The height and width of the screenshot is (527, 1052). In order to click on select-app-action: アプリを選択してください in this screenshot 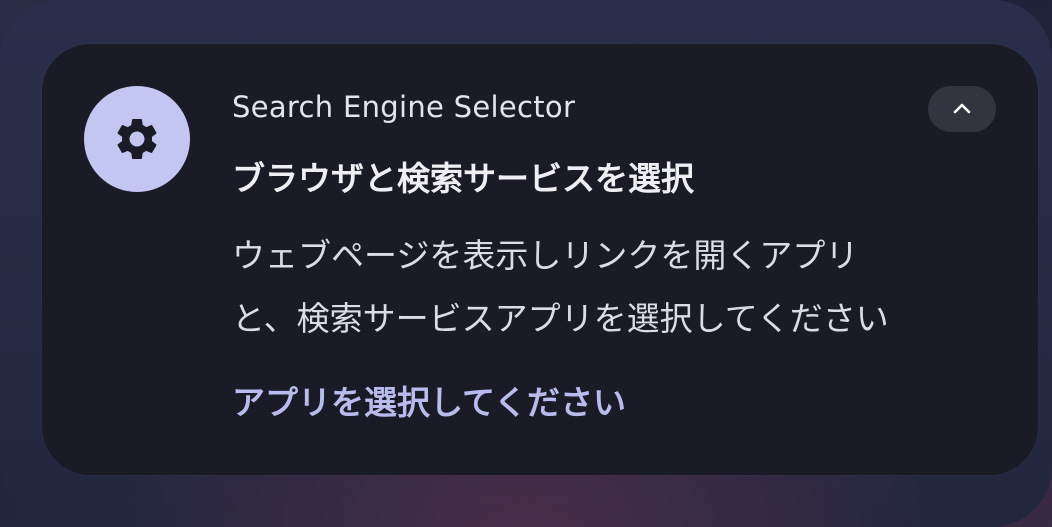, I will do `click(429, 400)`.